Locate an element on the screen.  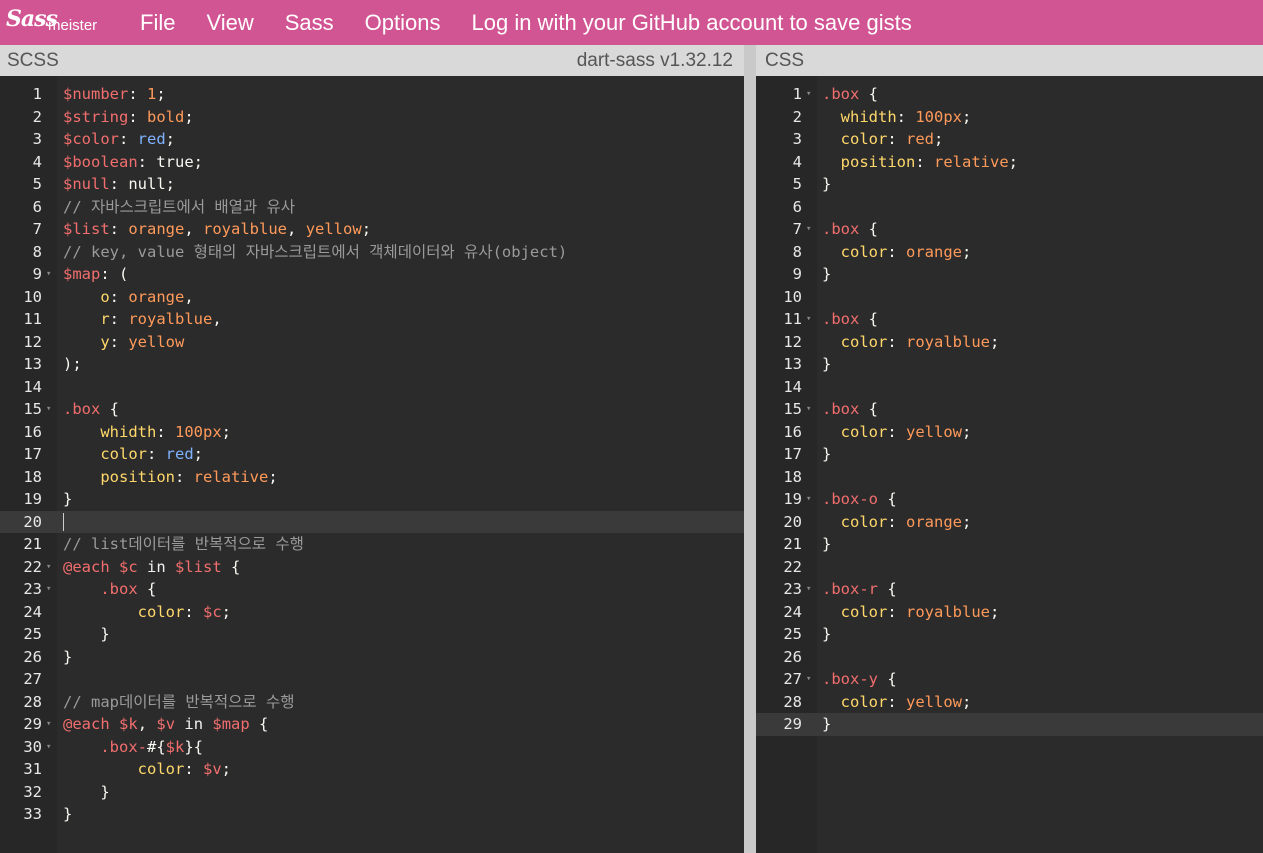
code-line: 29} is located at coordinates (1009, 724).